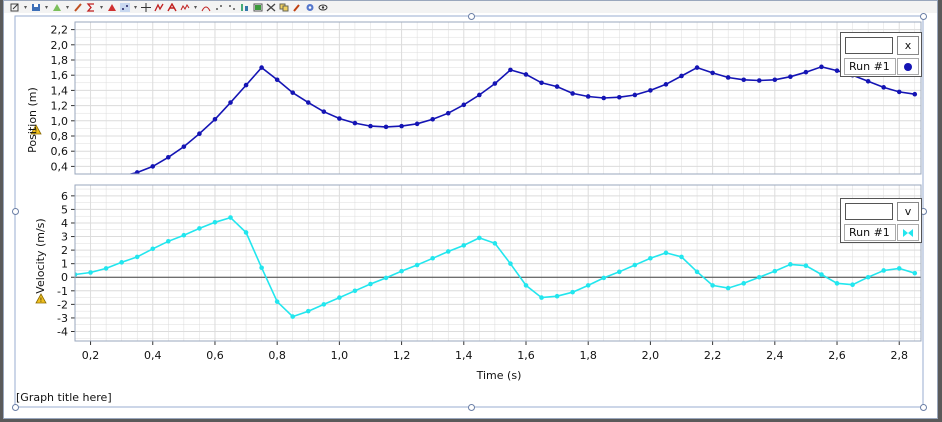 The width and height of the screenshot is (942, 422). What do you see at coordinates (41, 298) in the screenshot?
I see `velocity-warning-icon: !` at bounding box center [41, 298].